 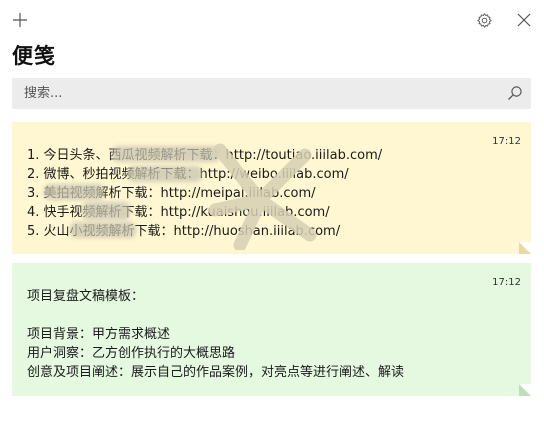 What do you see at coordinates (86, 296) in the screenshot?
I see `note-line: 项目复盘文稿模板：` at bounding box center [86, 296].